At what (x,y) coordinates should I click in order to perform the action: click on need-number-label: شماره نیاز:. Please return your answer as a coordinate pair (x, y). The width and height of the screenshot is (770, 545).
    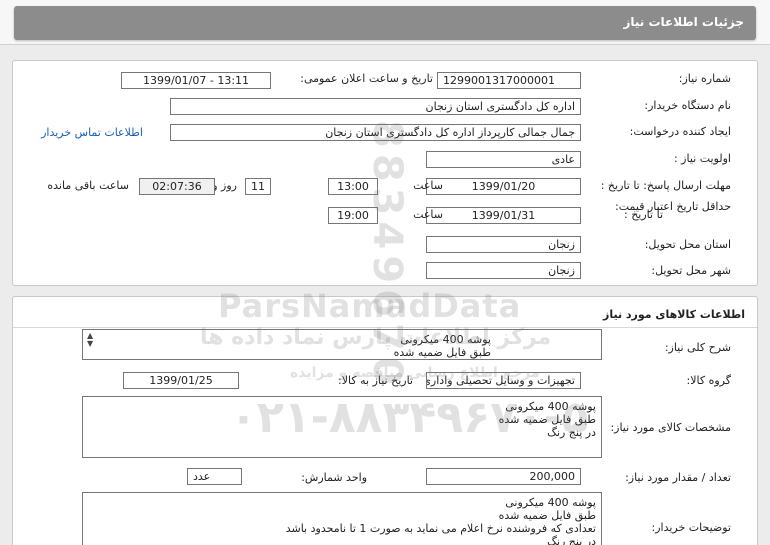
    Looking at the image, I should click on (704, 78).